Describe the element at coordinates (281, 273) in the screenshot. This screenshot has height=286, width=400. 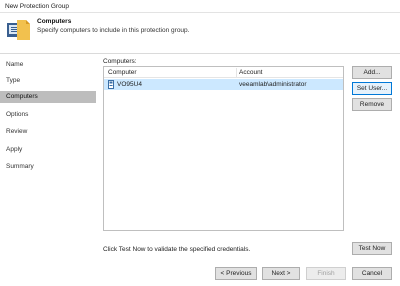
I see `next-button: Next >` at that location.